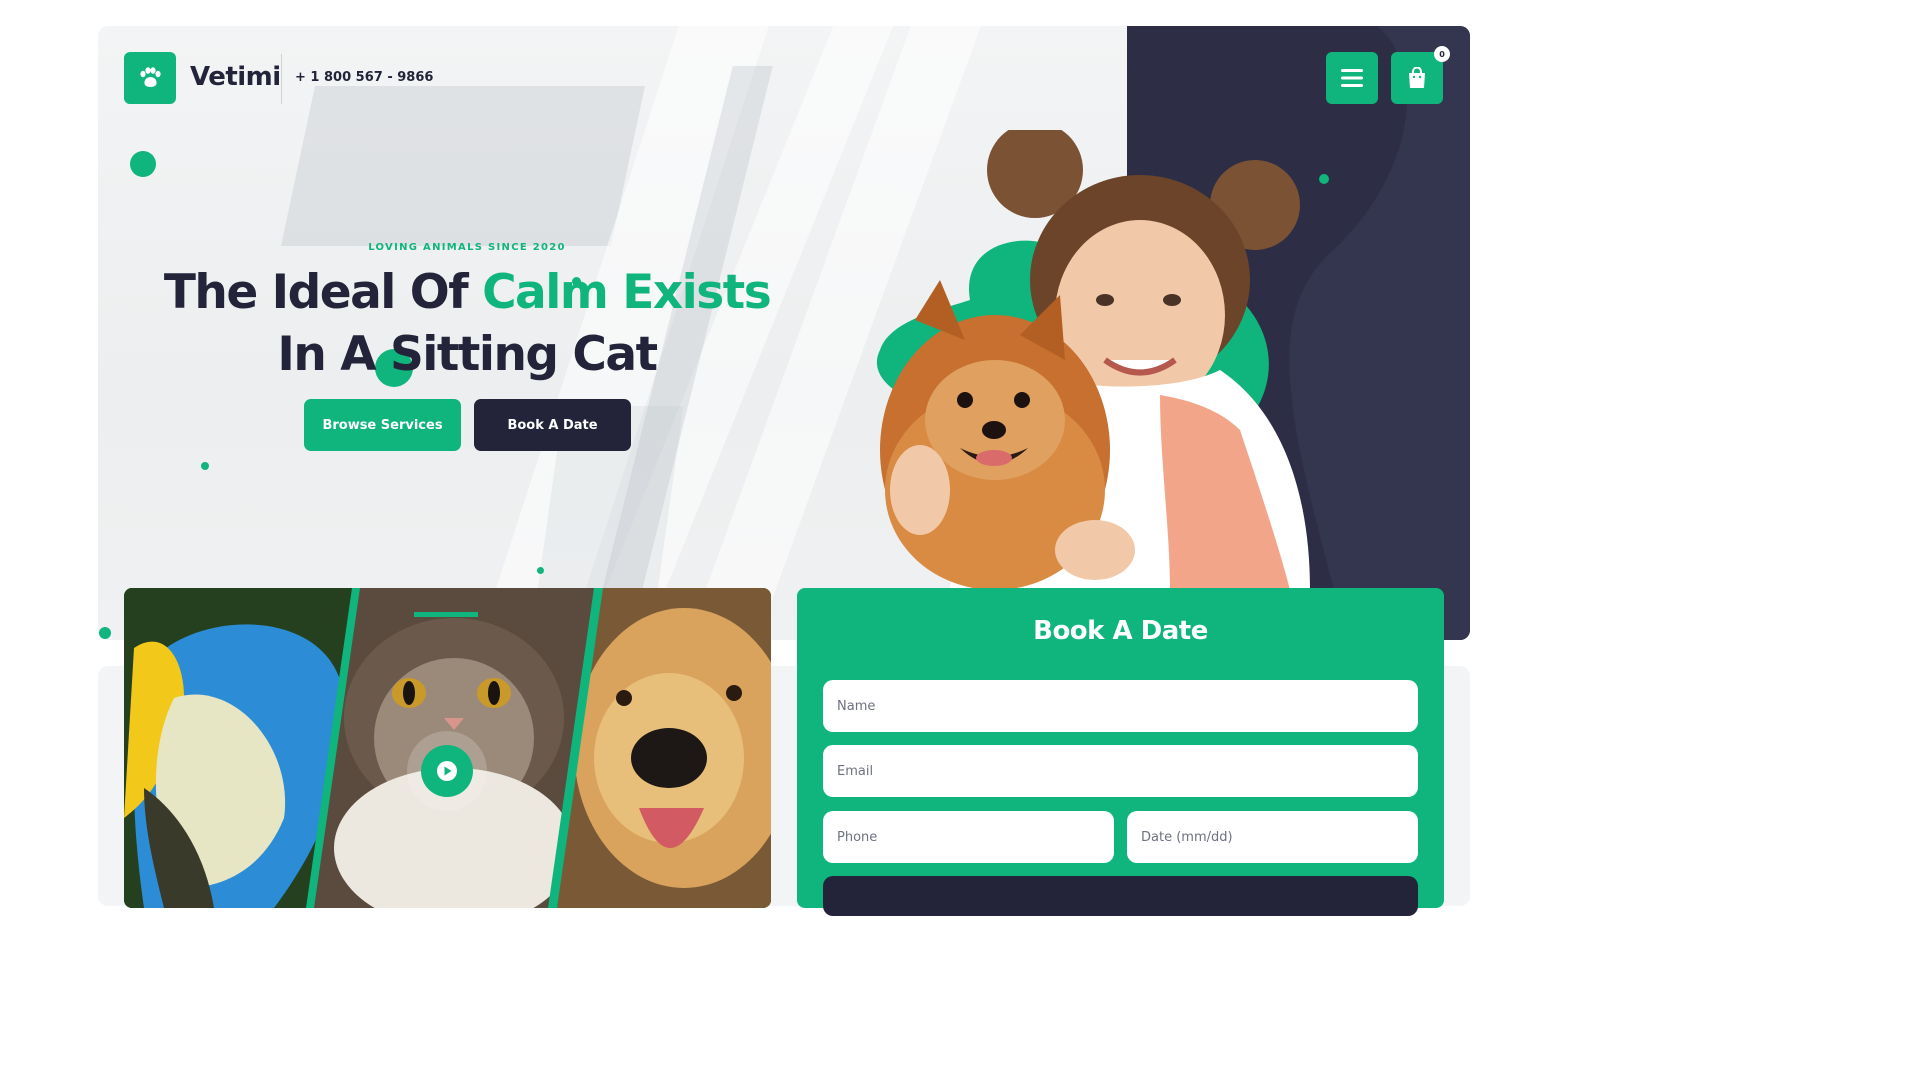  What do you see at coordinates (1093, 356) in the screenshot?
I see `hero-illustration` at bounding box center [1093, 356].